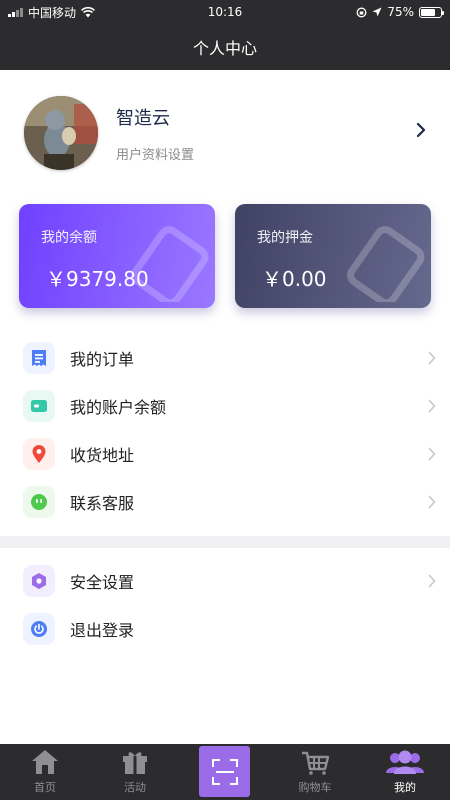 Image resolution: width=450 pixels, height=800 pixels. What do you see at coordinates (15, 12) in the screenshot?
I see `signal-icon` at bounding box center [15, 12].